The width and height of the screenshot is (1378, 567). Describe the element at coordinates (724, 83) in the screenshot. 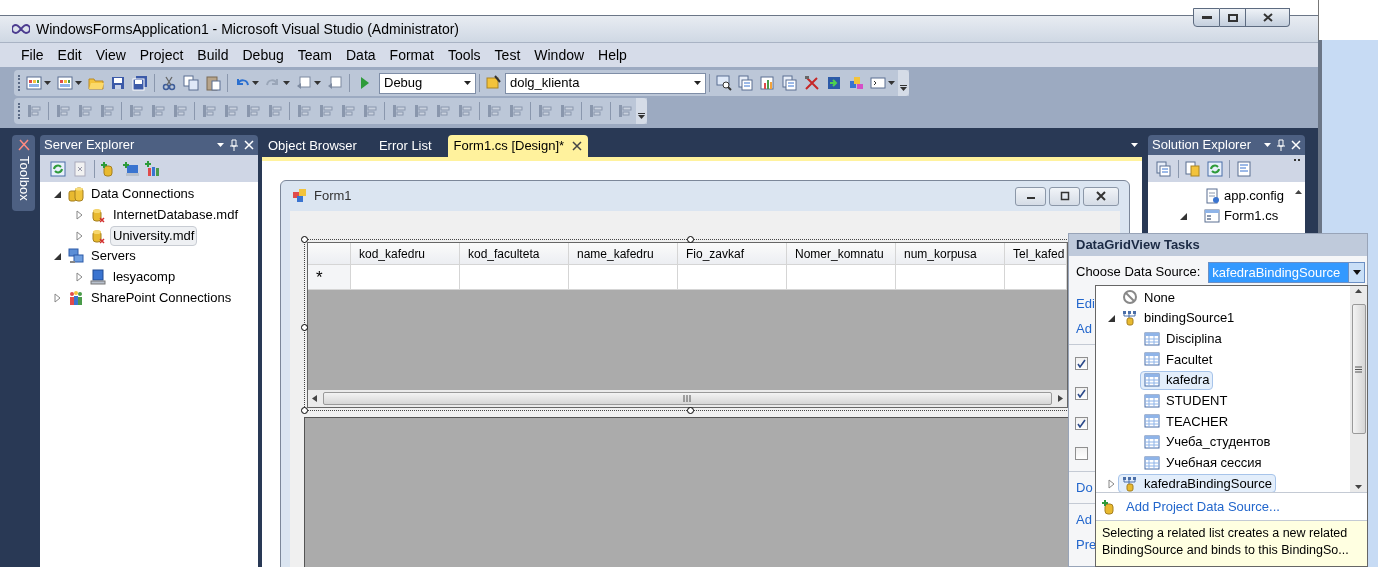

I see `find-magnifier-icon` at that location.